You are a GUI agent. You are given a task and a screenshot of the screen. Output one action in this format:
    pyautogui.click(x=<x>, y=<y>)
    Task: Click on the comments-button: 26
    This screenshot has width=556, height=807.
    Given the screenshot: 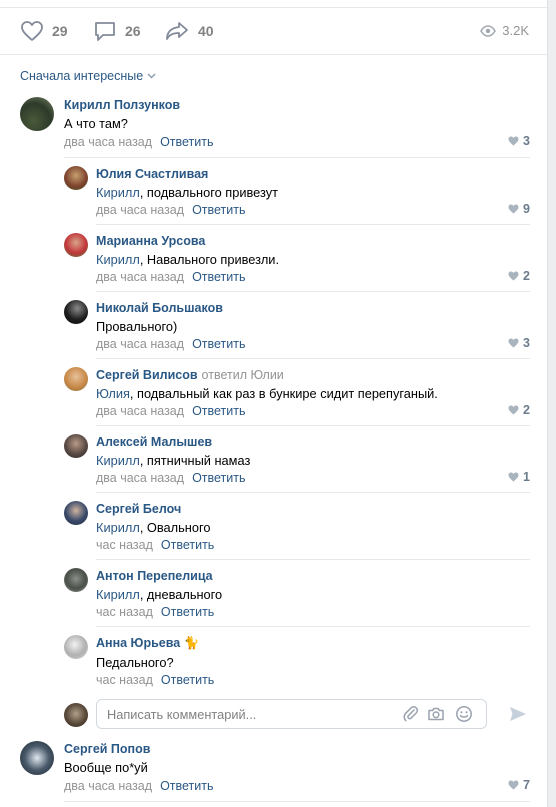 What is the action you would take?
    pyautogui.click(x=117, y=31)
    